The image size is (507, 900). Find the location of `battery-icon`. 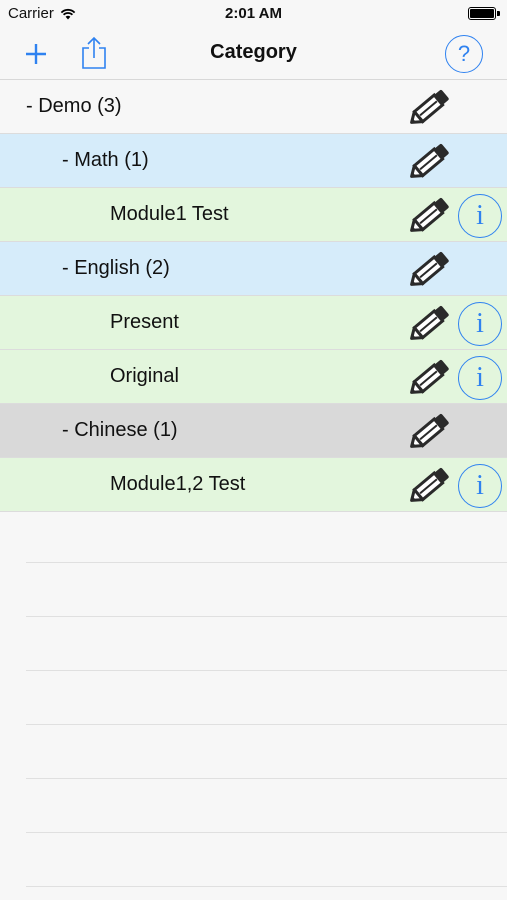

battery-icon is located at coordinates (482, 13).